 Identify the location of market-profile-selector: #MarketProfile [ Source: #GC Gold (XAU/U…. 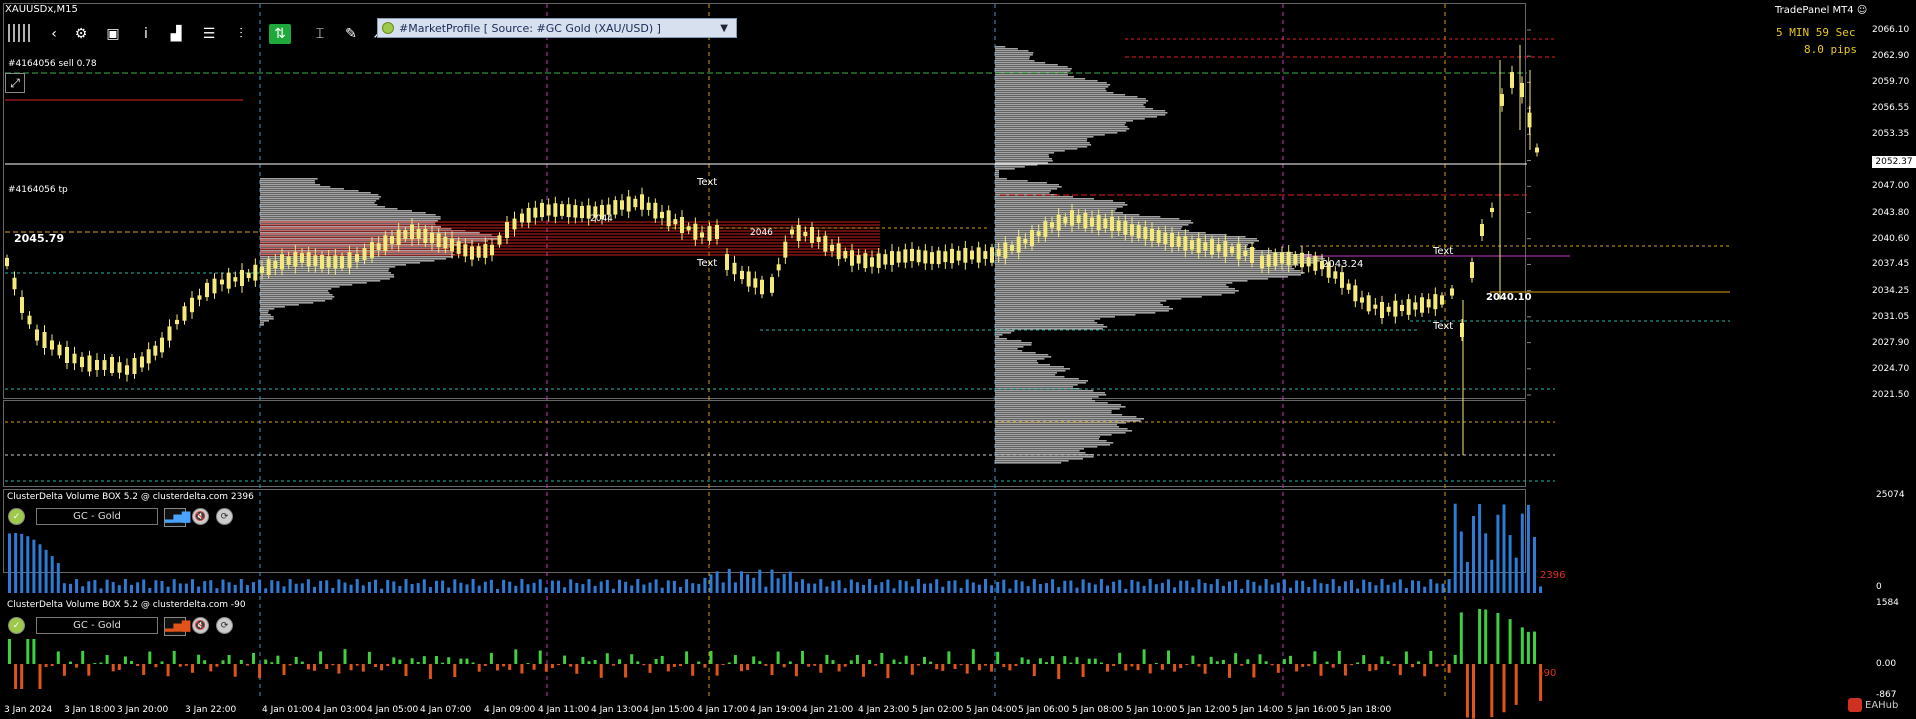
(557, 28).